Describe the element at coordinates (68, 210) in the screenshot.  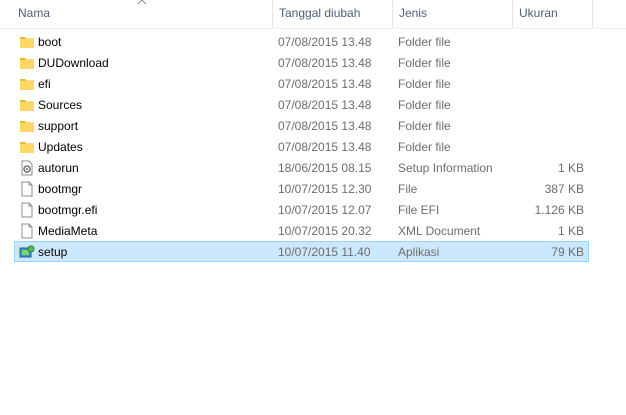
I see `file-name: bootmgr.efi` at that location.